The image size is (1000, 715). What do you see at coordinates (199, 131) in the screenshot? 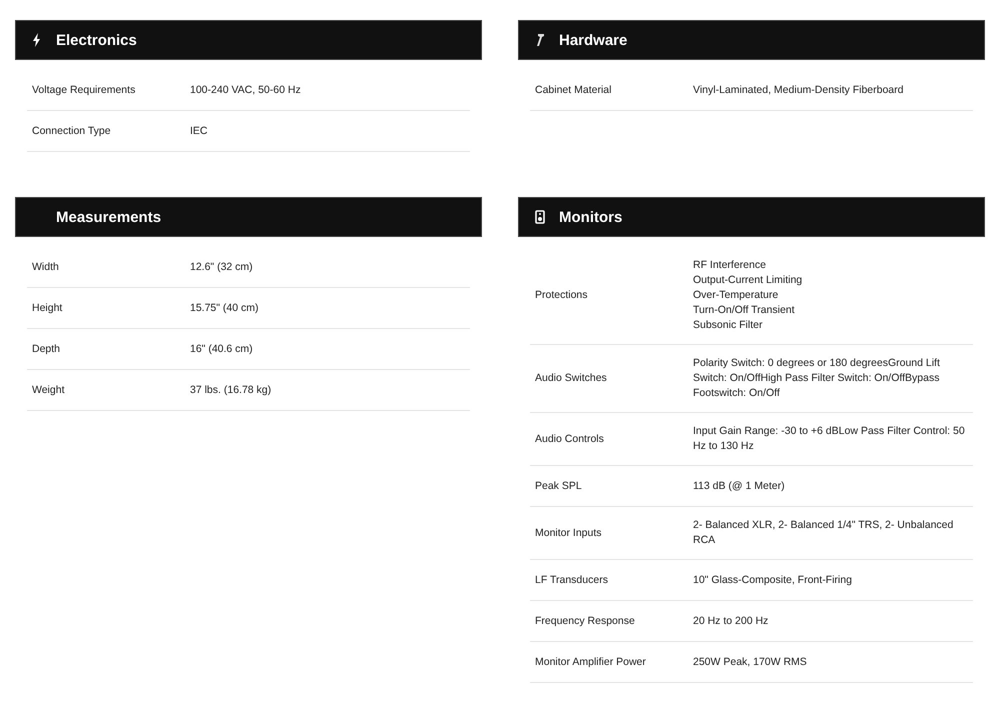
I see `spec-value: IEC` at bounding box center [199, 131].